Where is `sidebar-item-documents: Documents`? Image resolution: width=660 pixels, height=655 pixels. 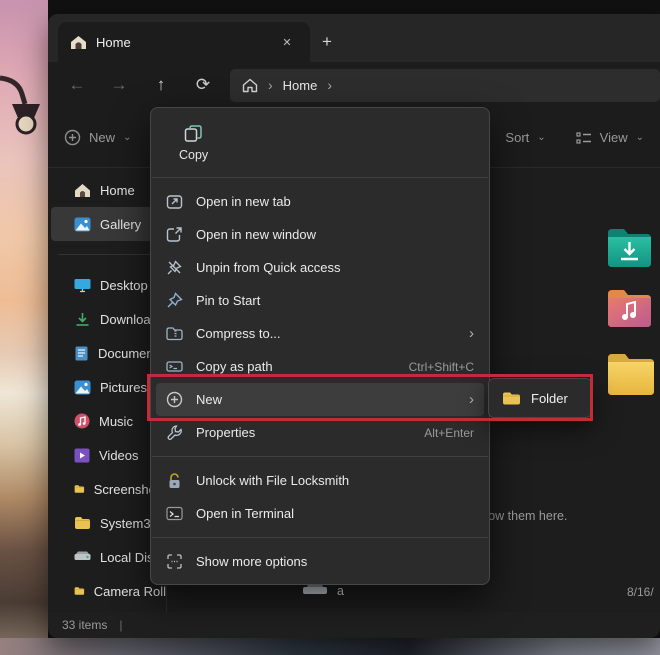 sidebar-item-documents: Documents is located at coordinates (107, 353).